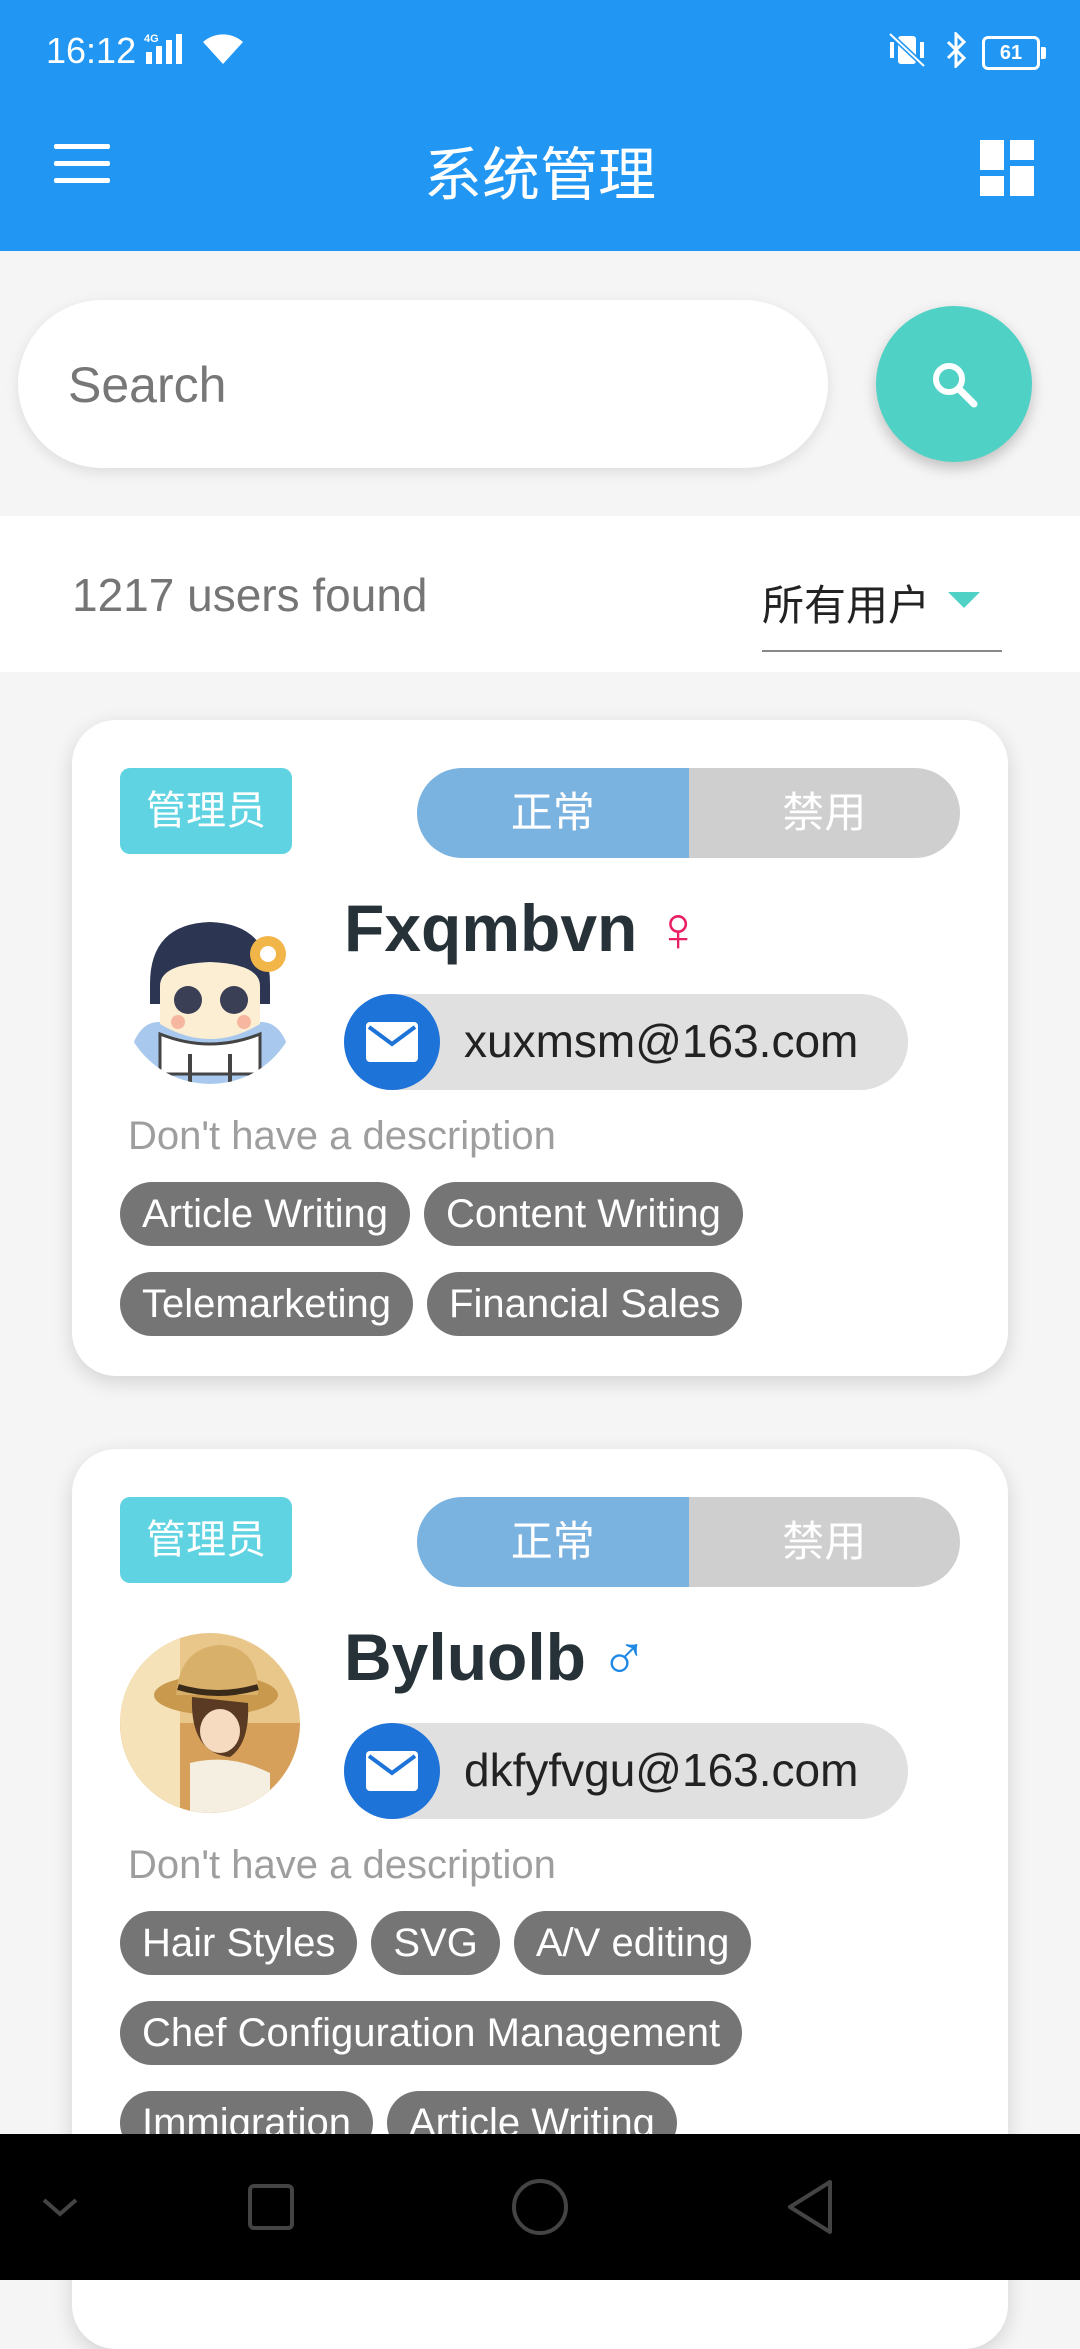 The width and height of the screenshot is (1080, 2349). I want to click on status-bar: 16:12 4G 61, so click(540, 54).